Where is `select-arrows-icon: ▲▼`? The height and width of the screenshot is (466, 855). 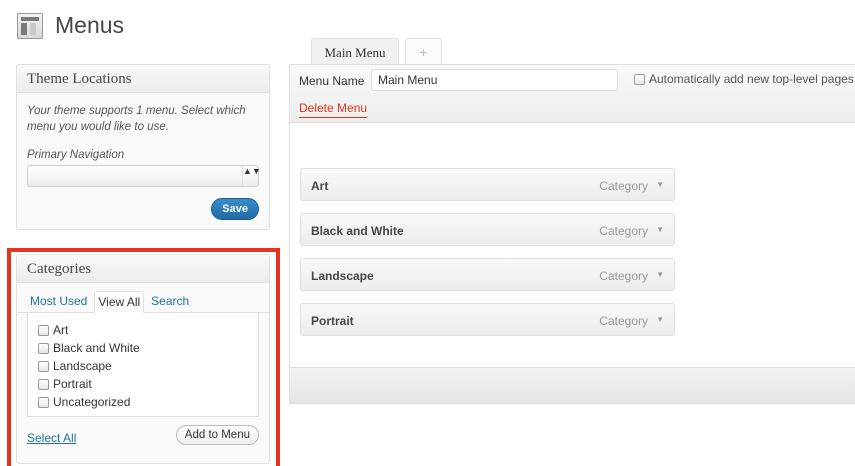 select-arrows-icon: ▲▼ is located at coordinates (251, 176).